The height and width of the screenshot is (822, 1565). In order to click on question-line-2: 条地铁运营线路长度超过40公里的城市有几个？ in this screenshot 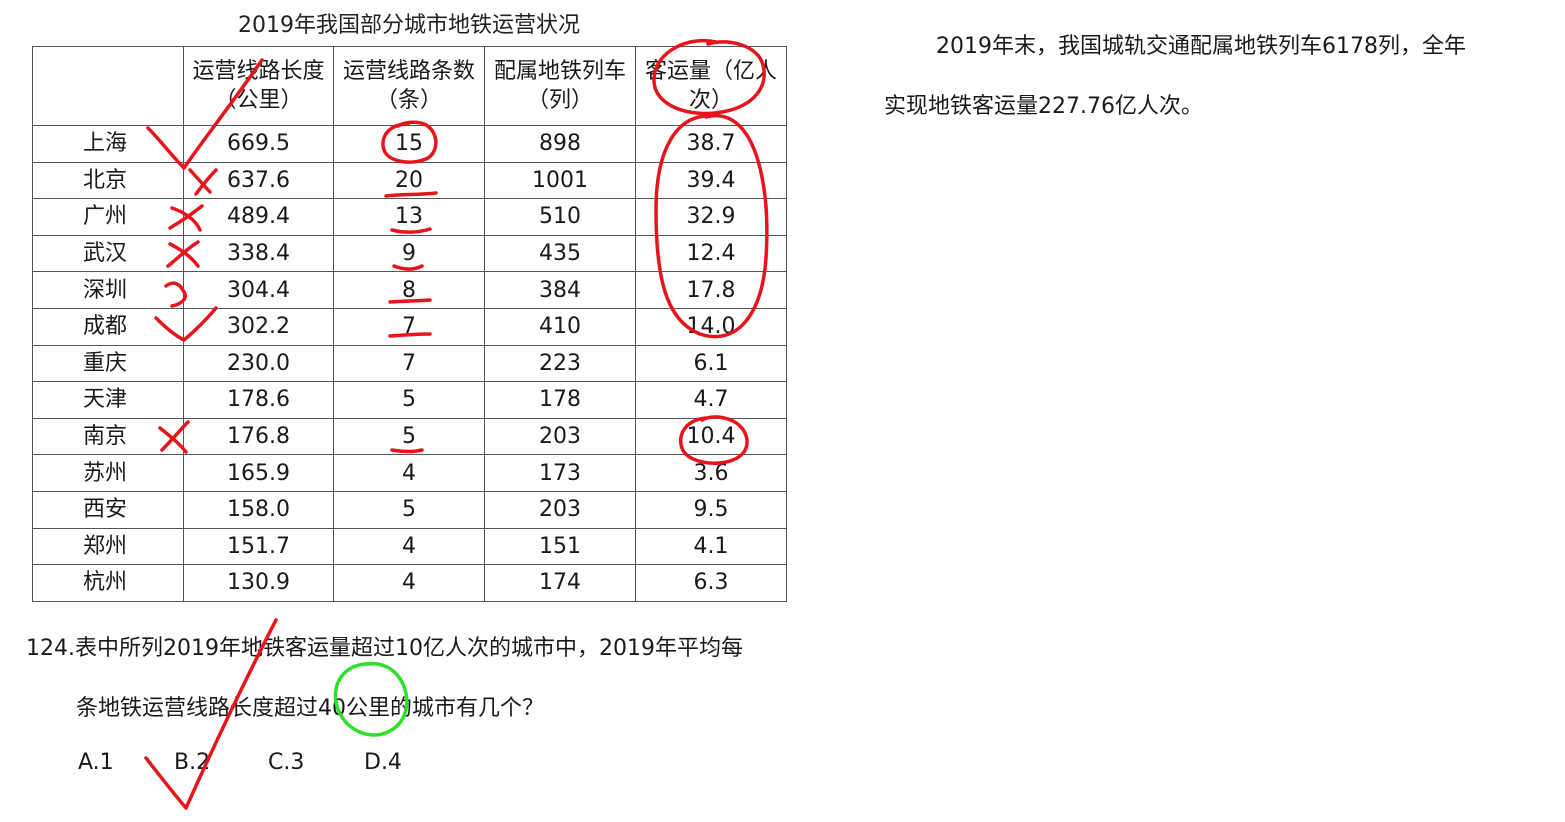, I will do `click(310, 708)`.